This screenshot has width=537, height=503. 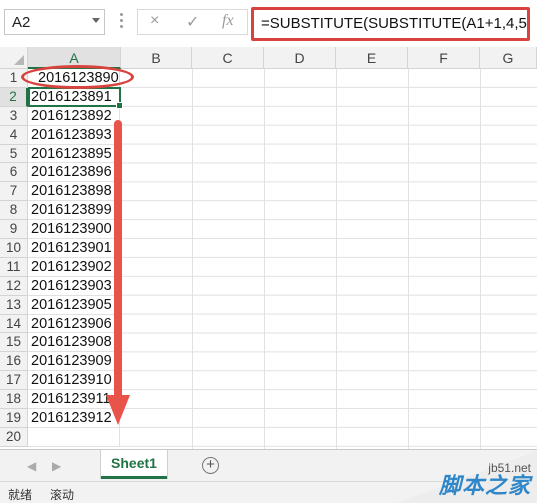 I want to click on check-icon: ✓, so click(x=192, y=22).